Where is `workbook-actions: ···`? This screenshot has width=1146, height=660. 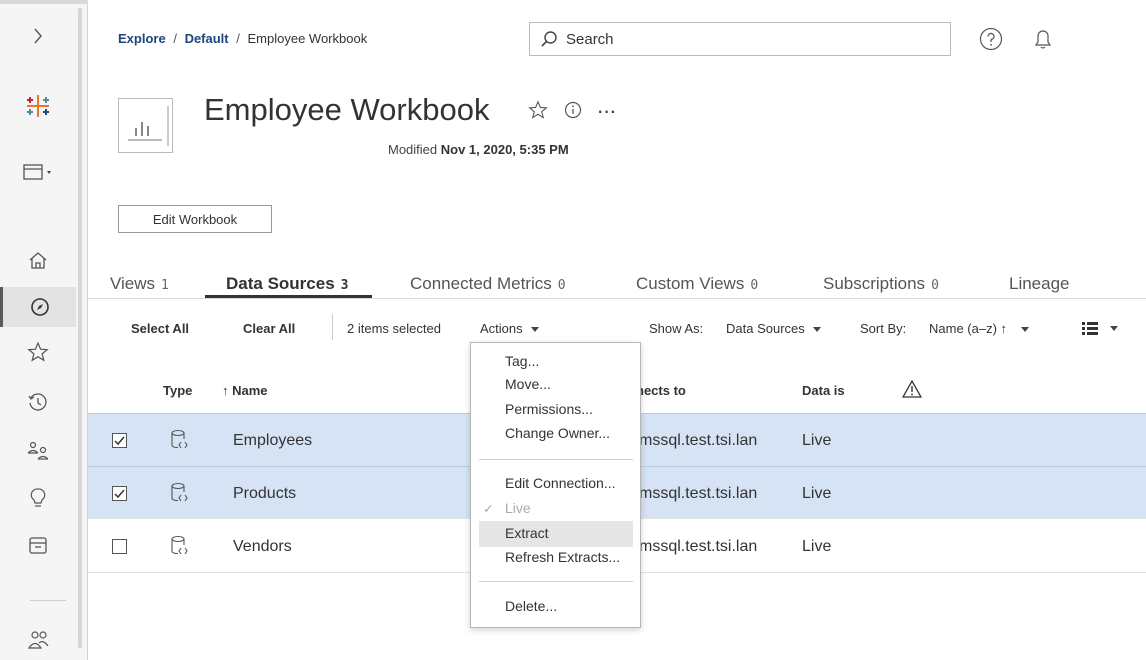 workbook-actions: ··· is located at coordinates (572, 112).